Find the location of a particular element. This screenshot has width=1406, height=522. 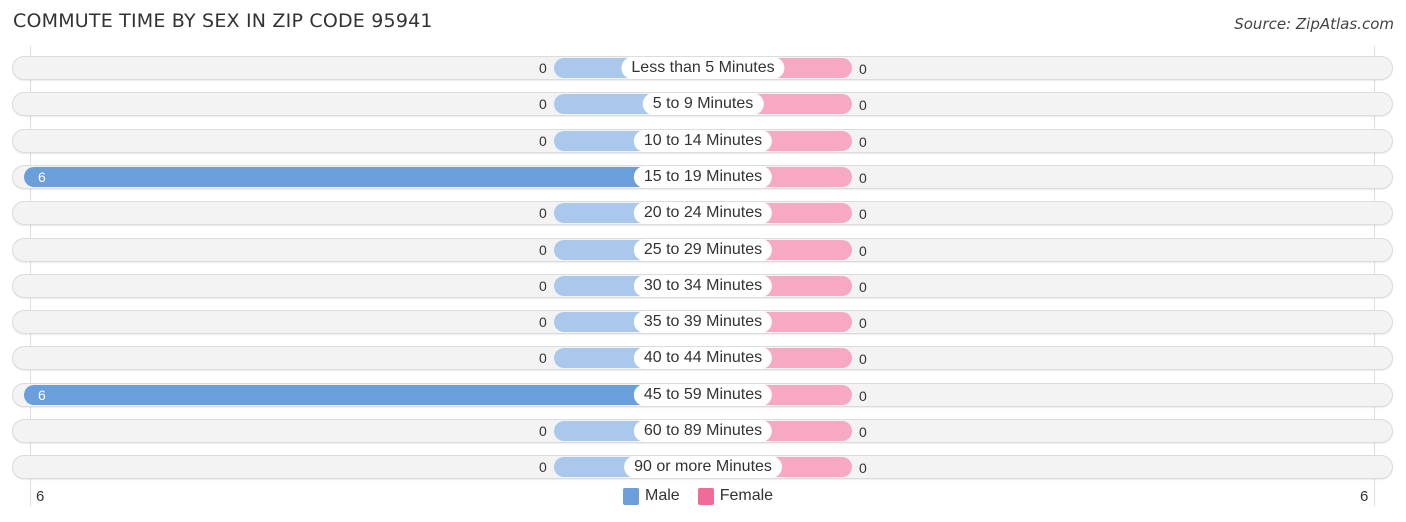

legend: Male Female is located at coordinates (698, 496).